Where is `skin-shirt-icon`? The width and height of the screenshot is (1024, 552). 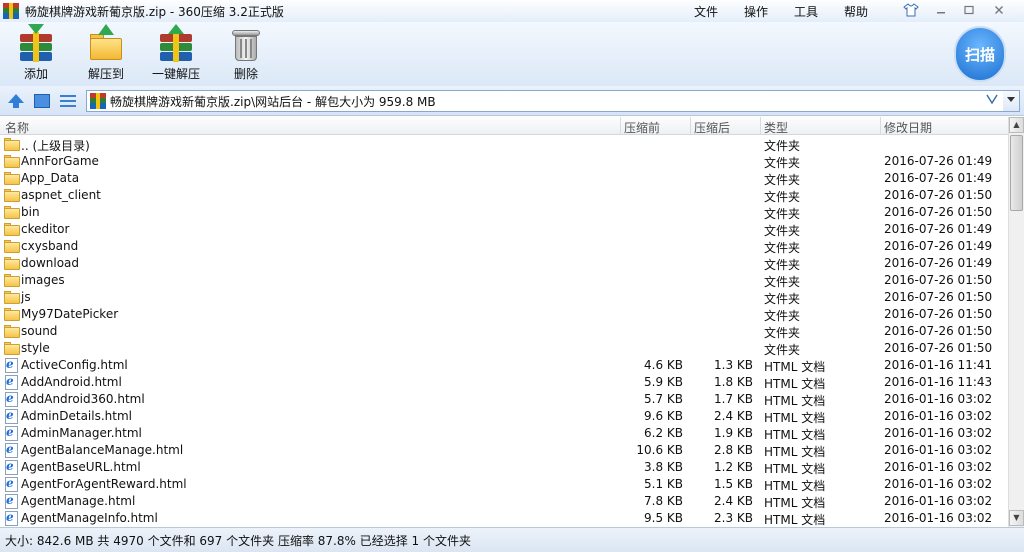
skin-shirt-icon is located at coordinates (911, 10).